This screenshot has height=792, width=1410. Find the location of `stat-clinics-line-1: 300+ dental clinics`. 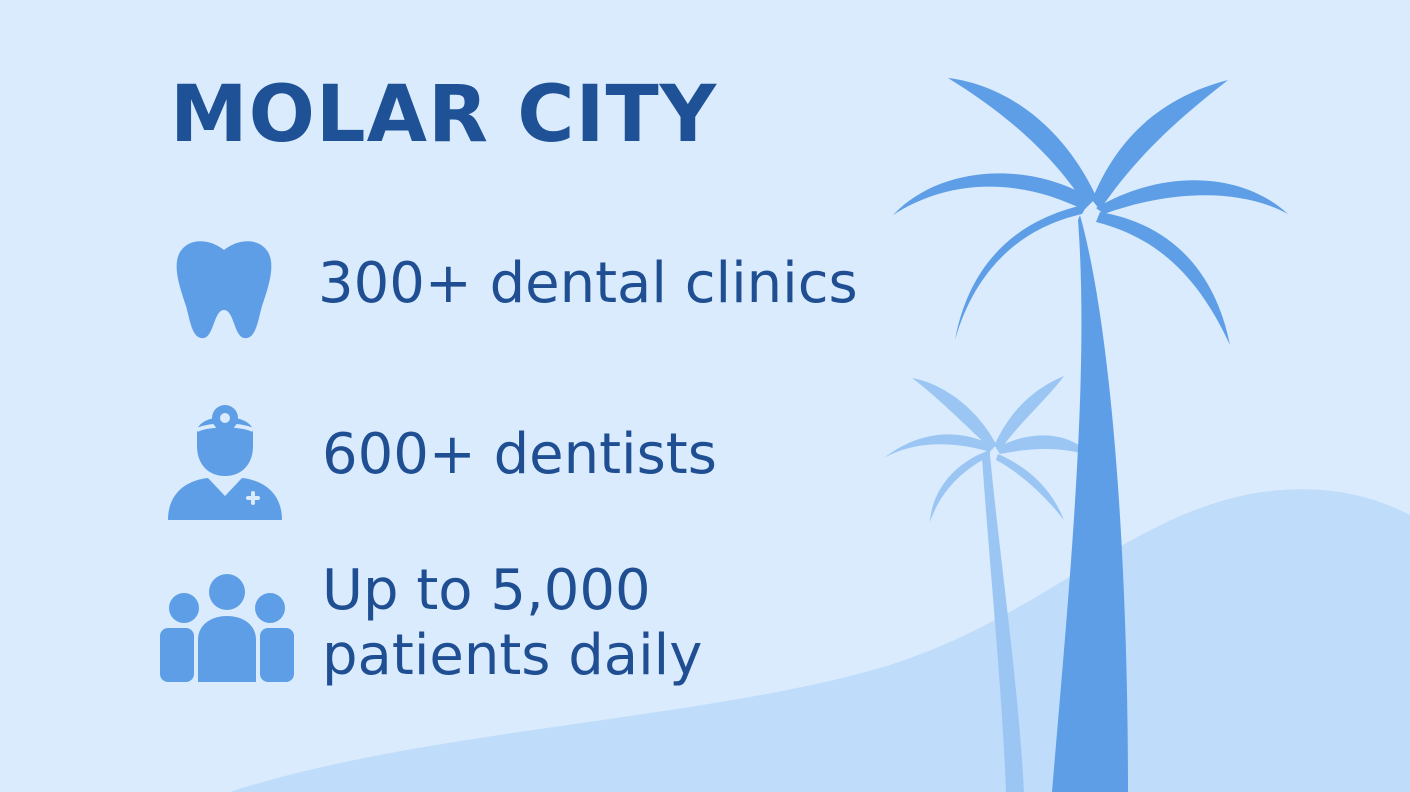

stat-clinics-line-1: 300+ dental clinics is located at coordinates (588, 283).